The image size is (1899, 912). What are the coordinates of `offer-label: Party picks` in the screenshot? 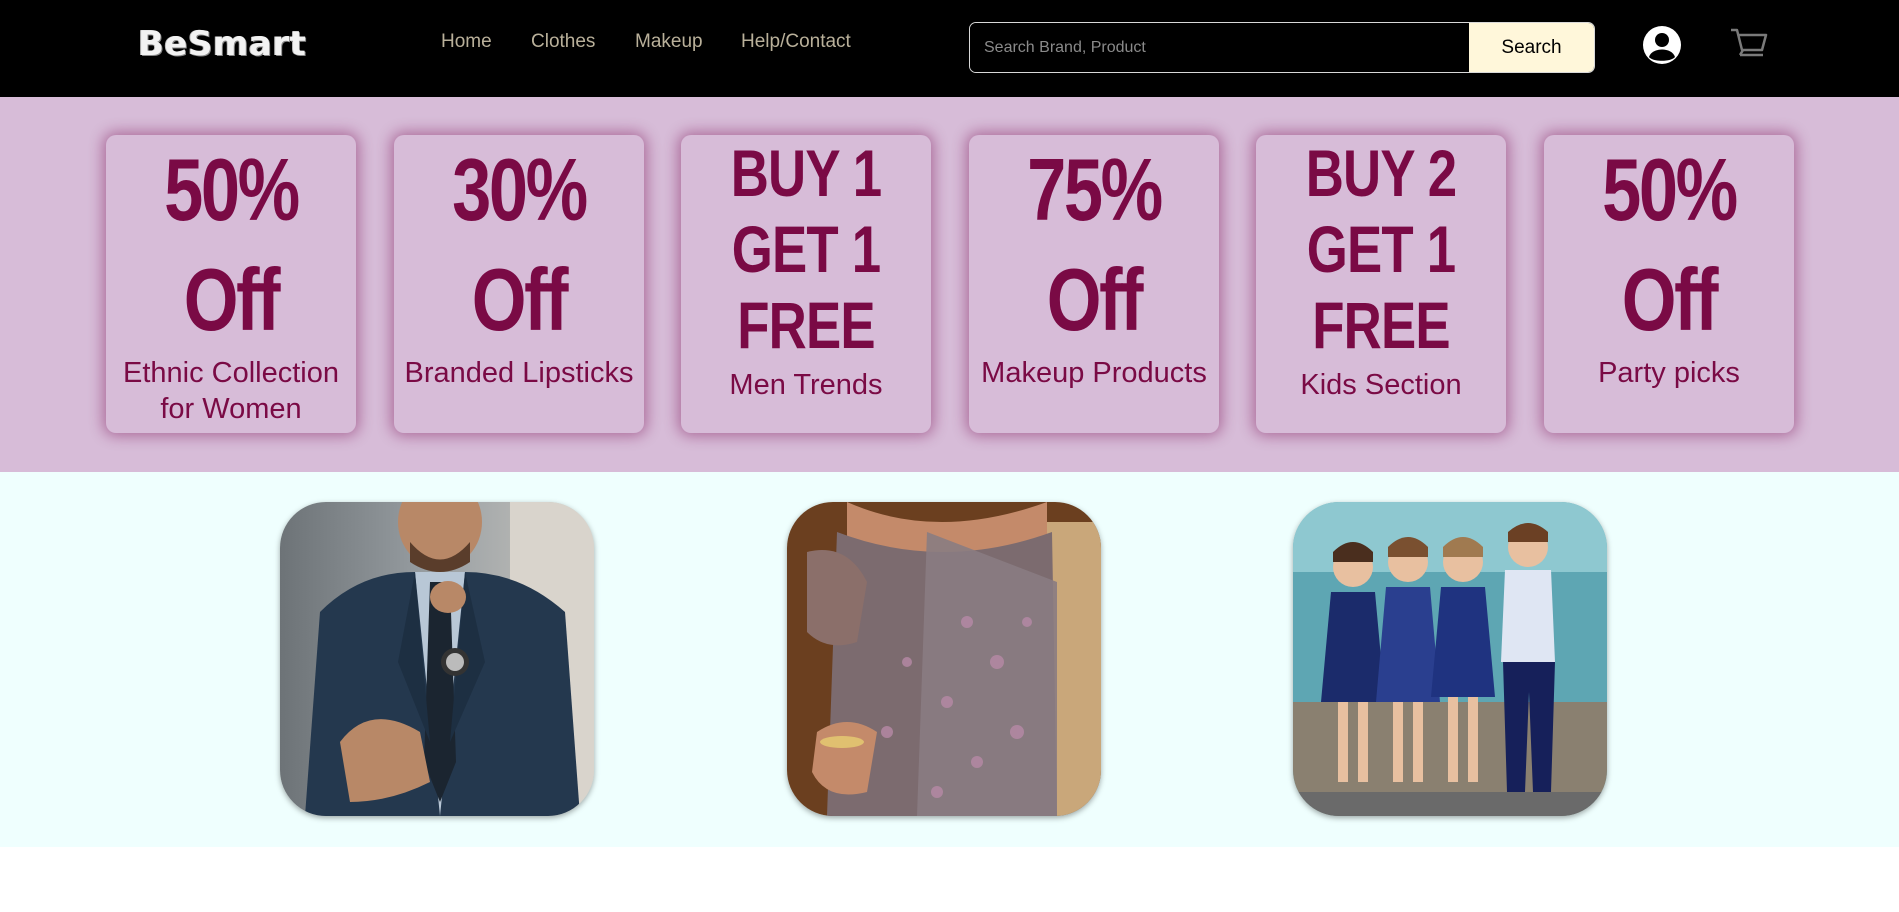 It's located at (1669, 373).